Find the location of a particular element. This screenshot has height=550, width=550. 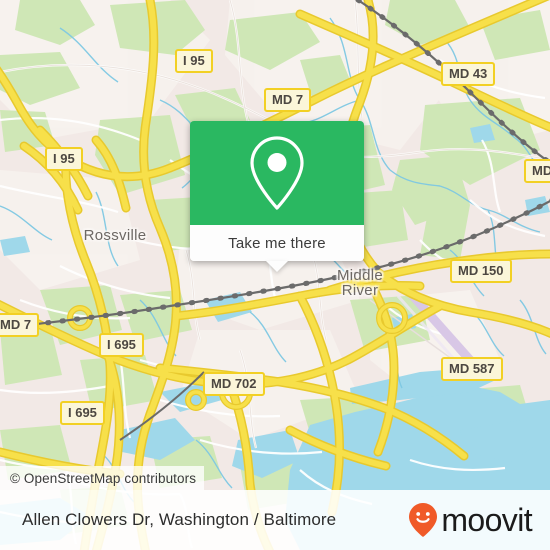

take-me-there-label: Take me there is located at coordinates (277, 243).